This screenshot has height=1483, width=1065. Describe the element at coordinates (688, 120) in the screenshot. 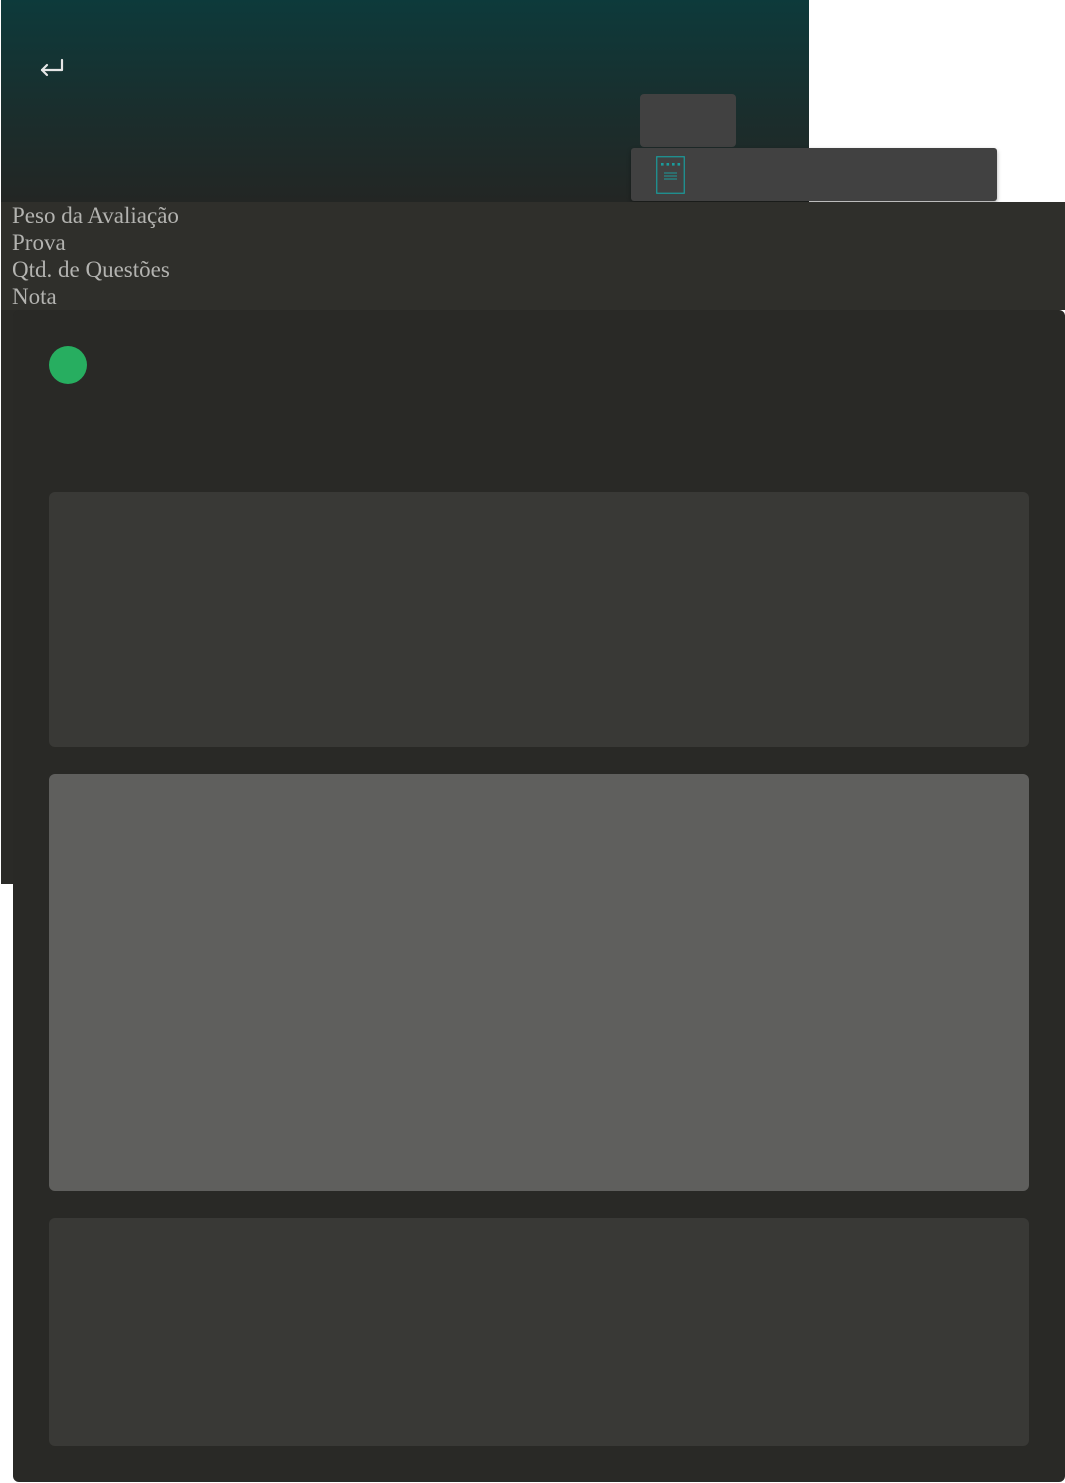

I see `menu-button` at that location.